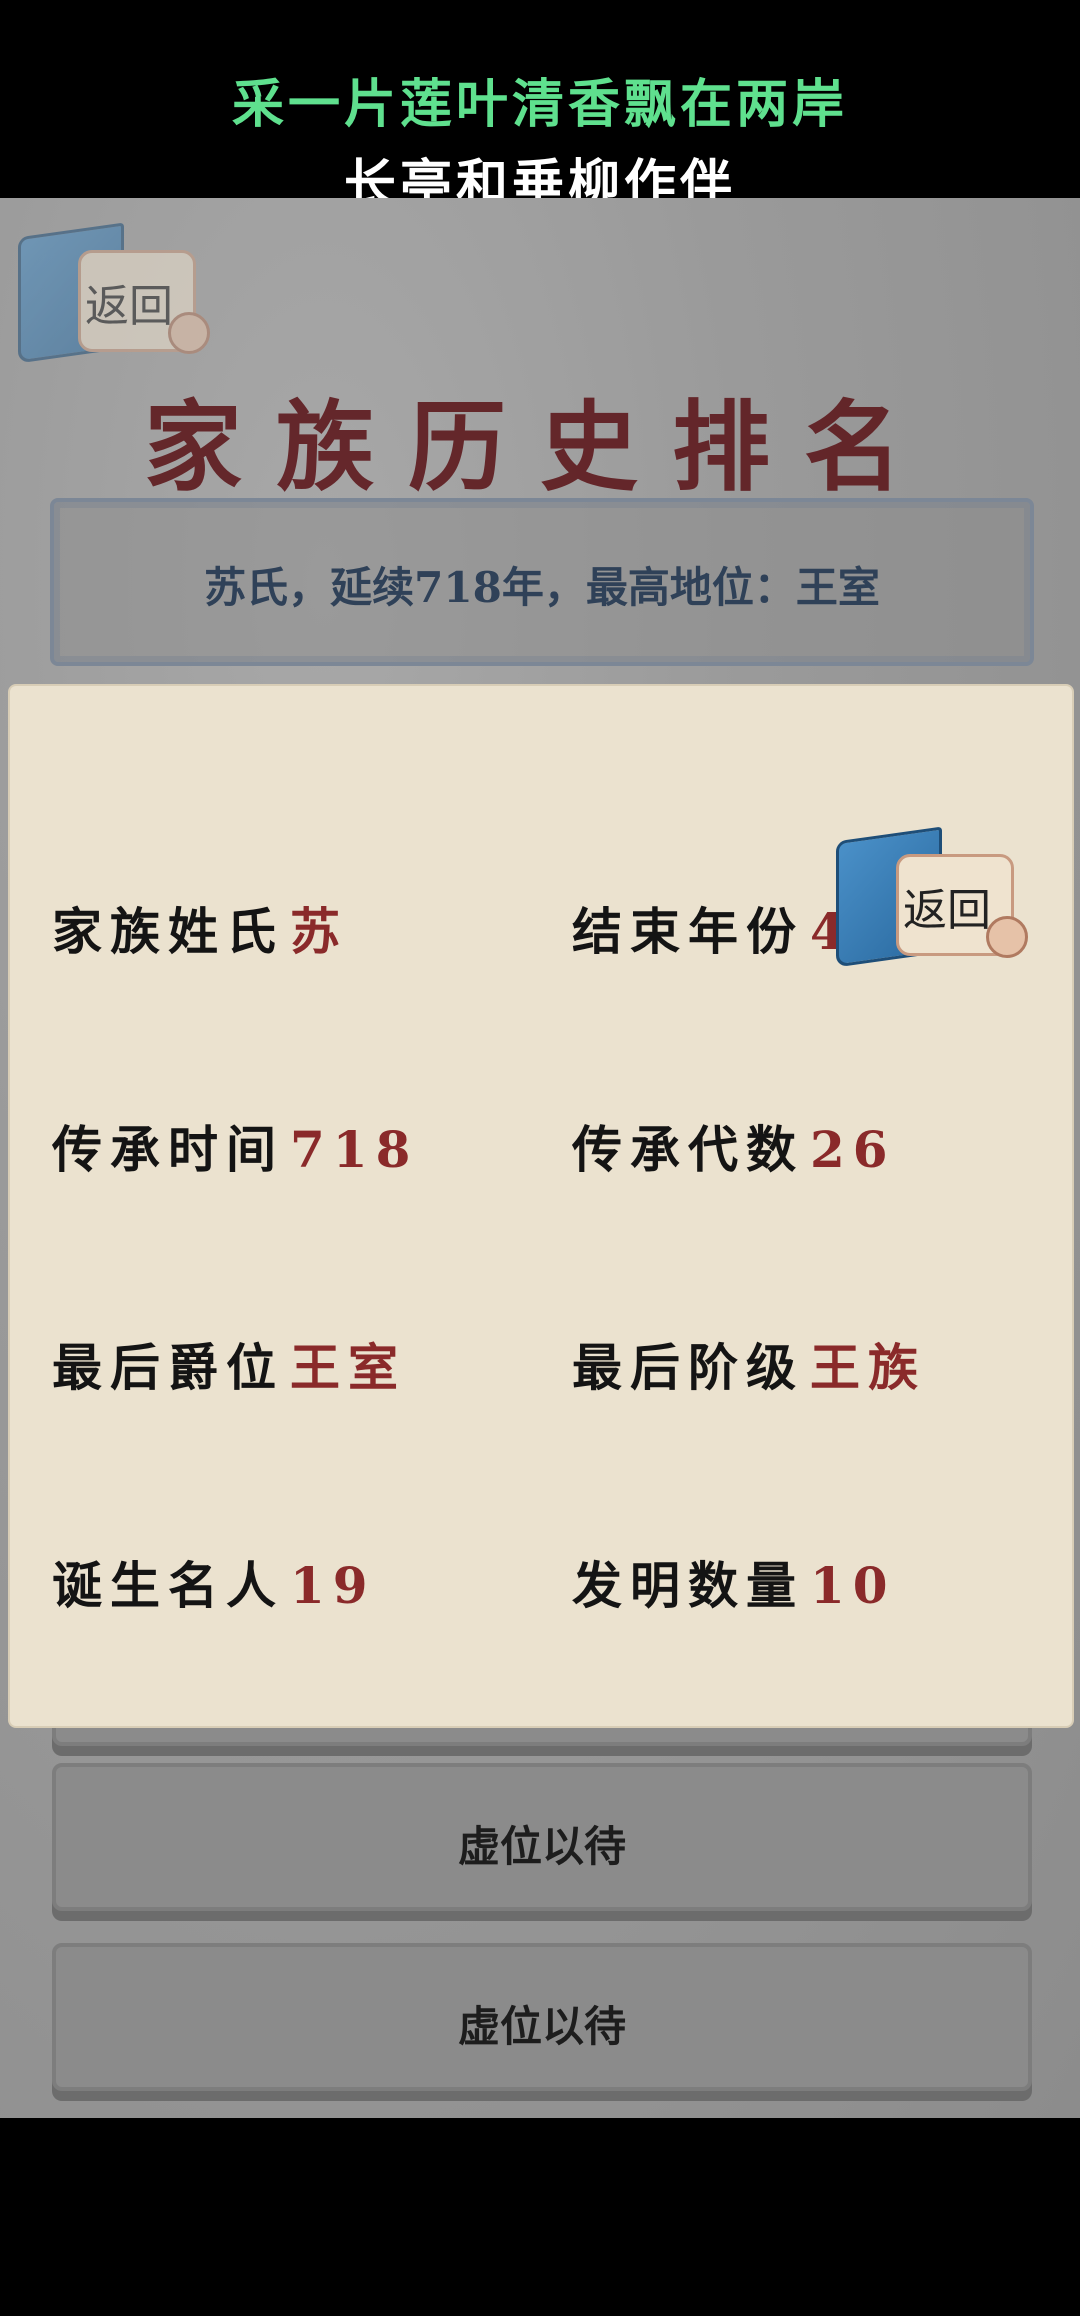  I want to click on card-back-button: 返回, so click(932, 897).